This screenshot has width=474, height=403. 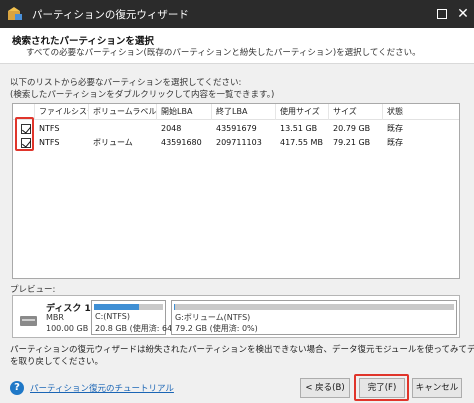 What do you see at coordinates (110, 14) in the screenshot?
I see `window-title: パーティションの復元ウィザード` at bounding box center [110, 14].